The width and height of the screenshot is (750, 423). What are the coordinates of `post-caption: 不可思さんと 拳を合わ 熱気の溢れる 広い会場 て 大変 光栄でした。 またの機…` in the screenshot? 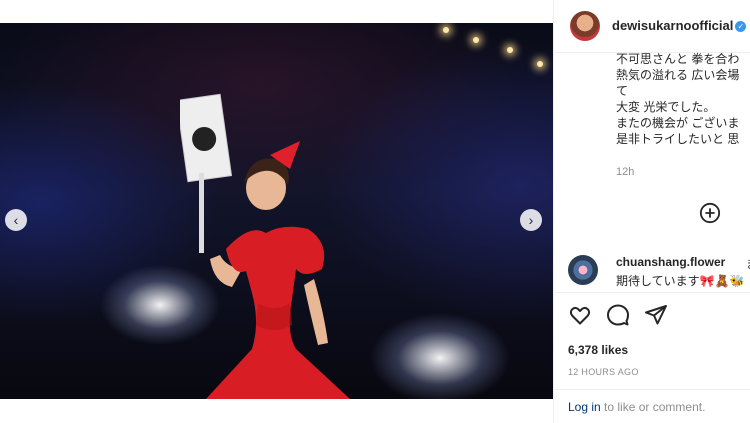 It's located at (683, 106).